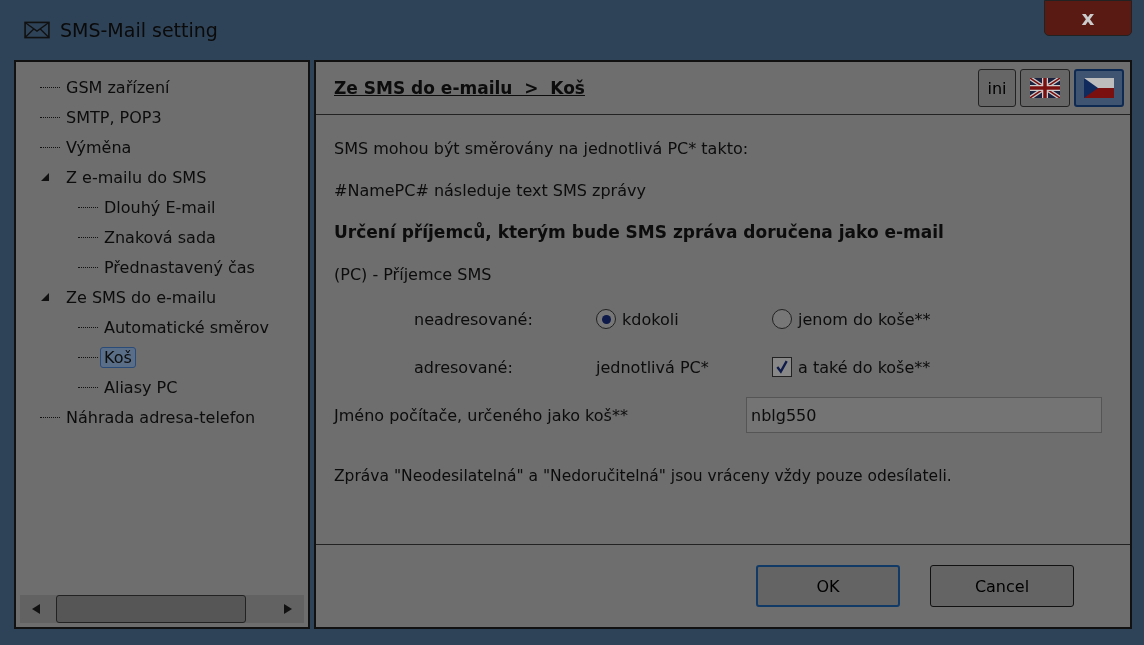 The height and width of the screenshot is (645, 1144). What do you see at coordinates (474, 319) in the screenshot?
I see `unaddressed-label: neadresované:` at bounding box center [474, 319].